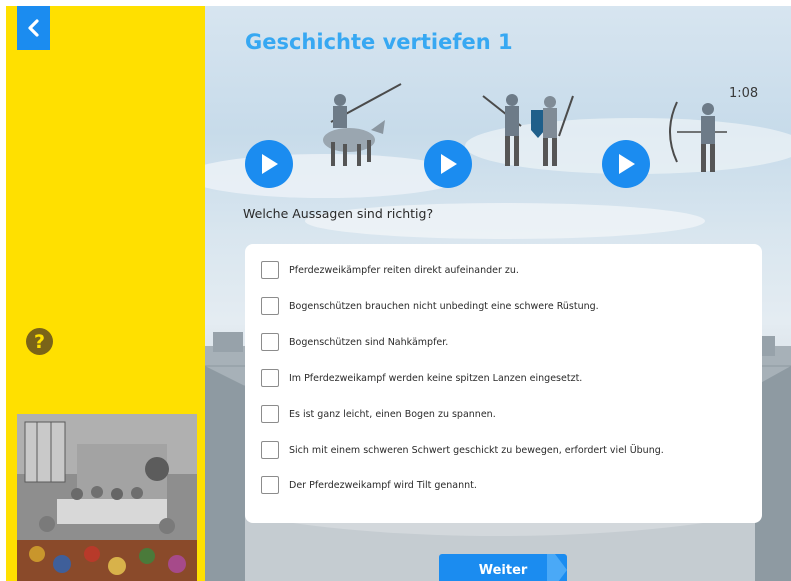 This screenshot has height=581, width=791. I want to click on answer-option: Bogenschützen sind Nahkämpfer., so click(354, 342).